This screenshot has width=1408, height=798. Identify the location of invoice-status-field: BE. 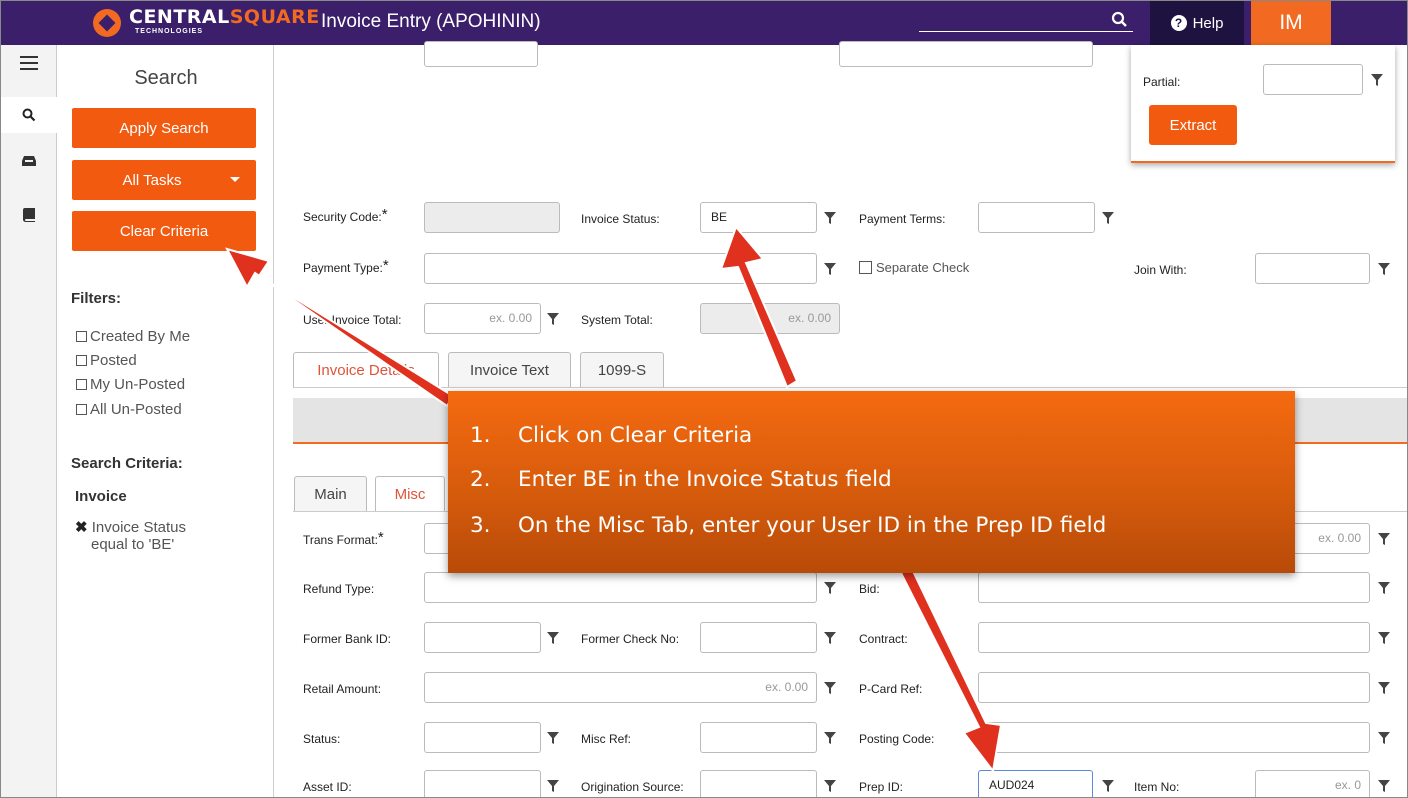
(758, 217).